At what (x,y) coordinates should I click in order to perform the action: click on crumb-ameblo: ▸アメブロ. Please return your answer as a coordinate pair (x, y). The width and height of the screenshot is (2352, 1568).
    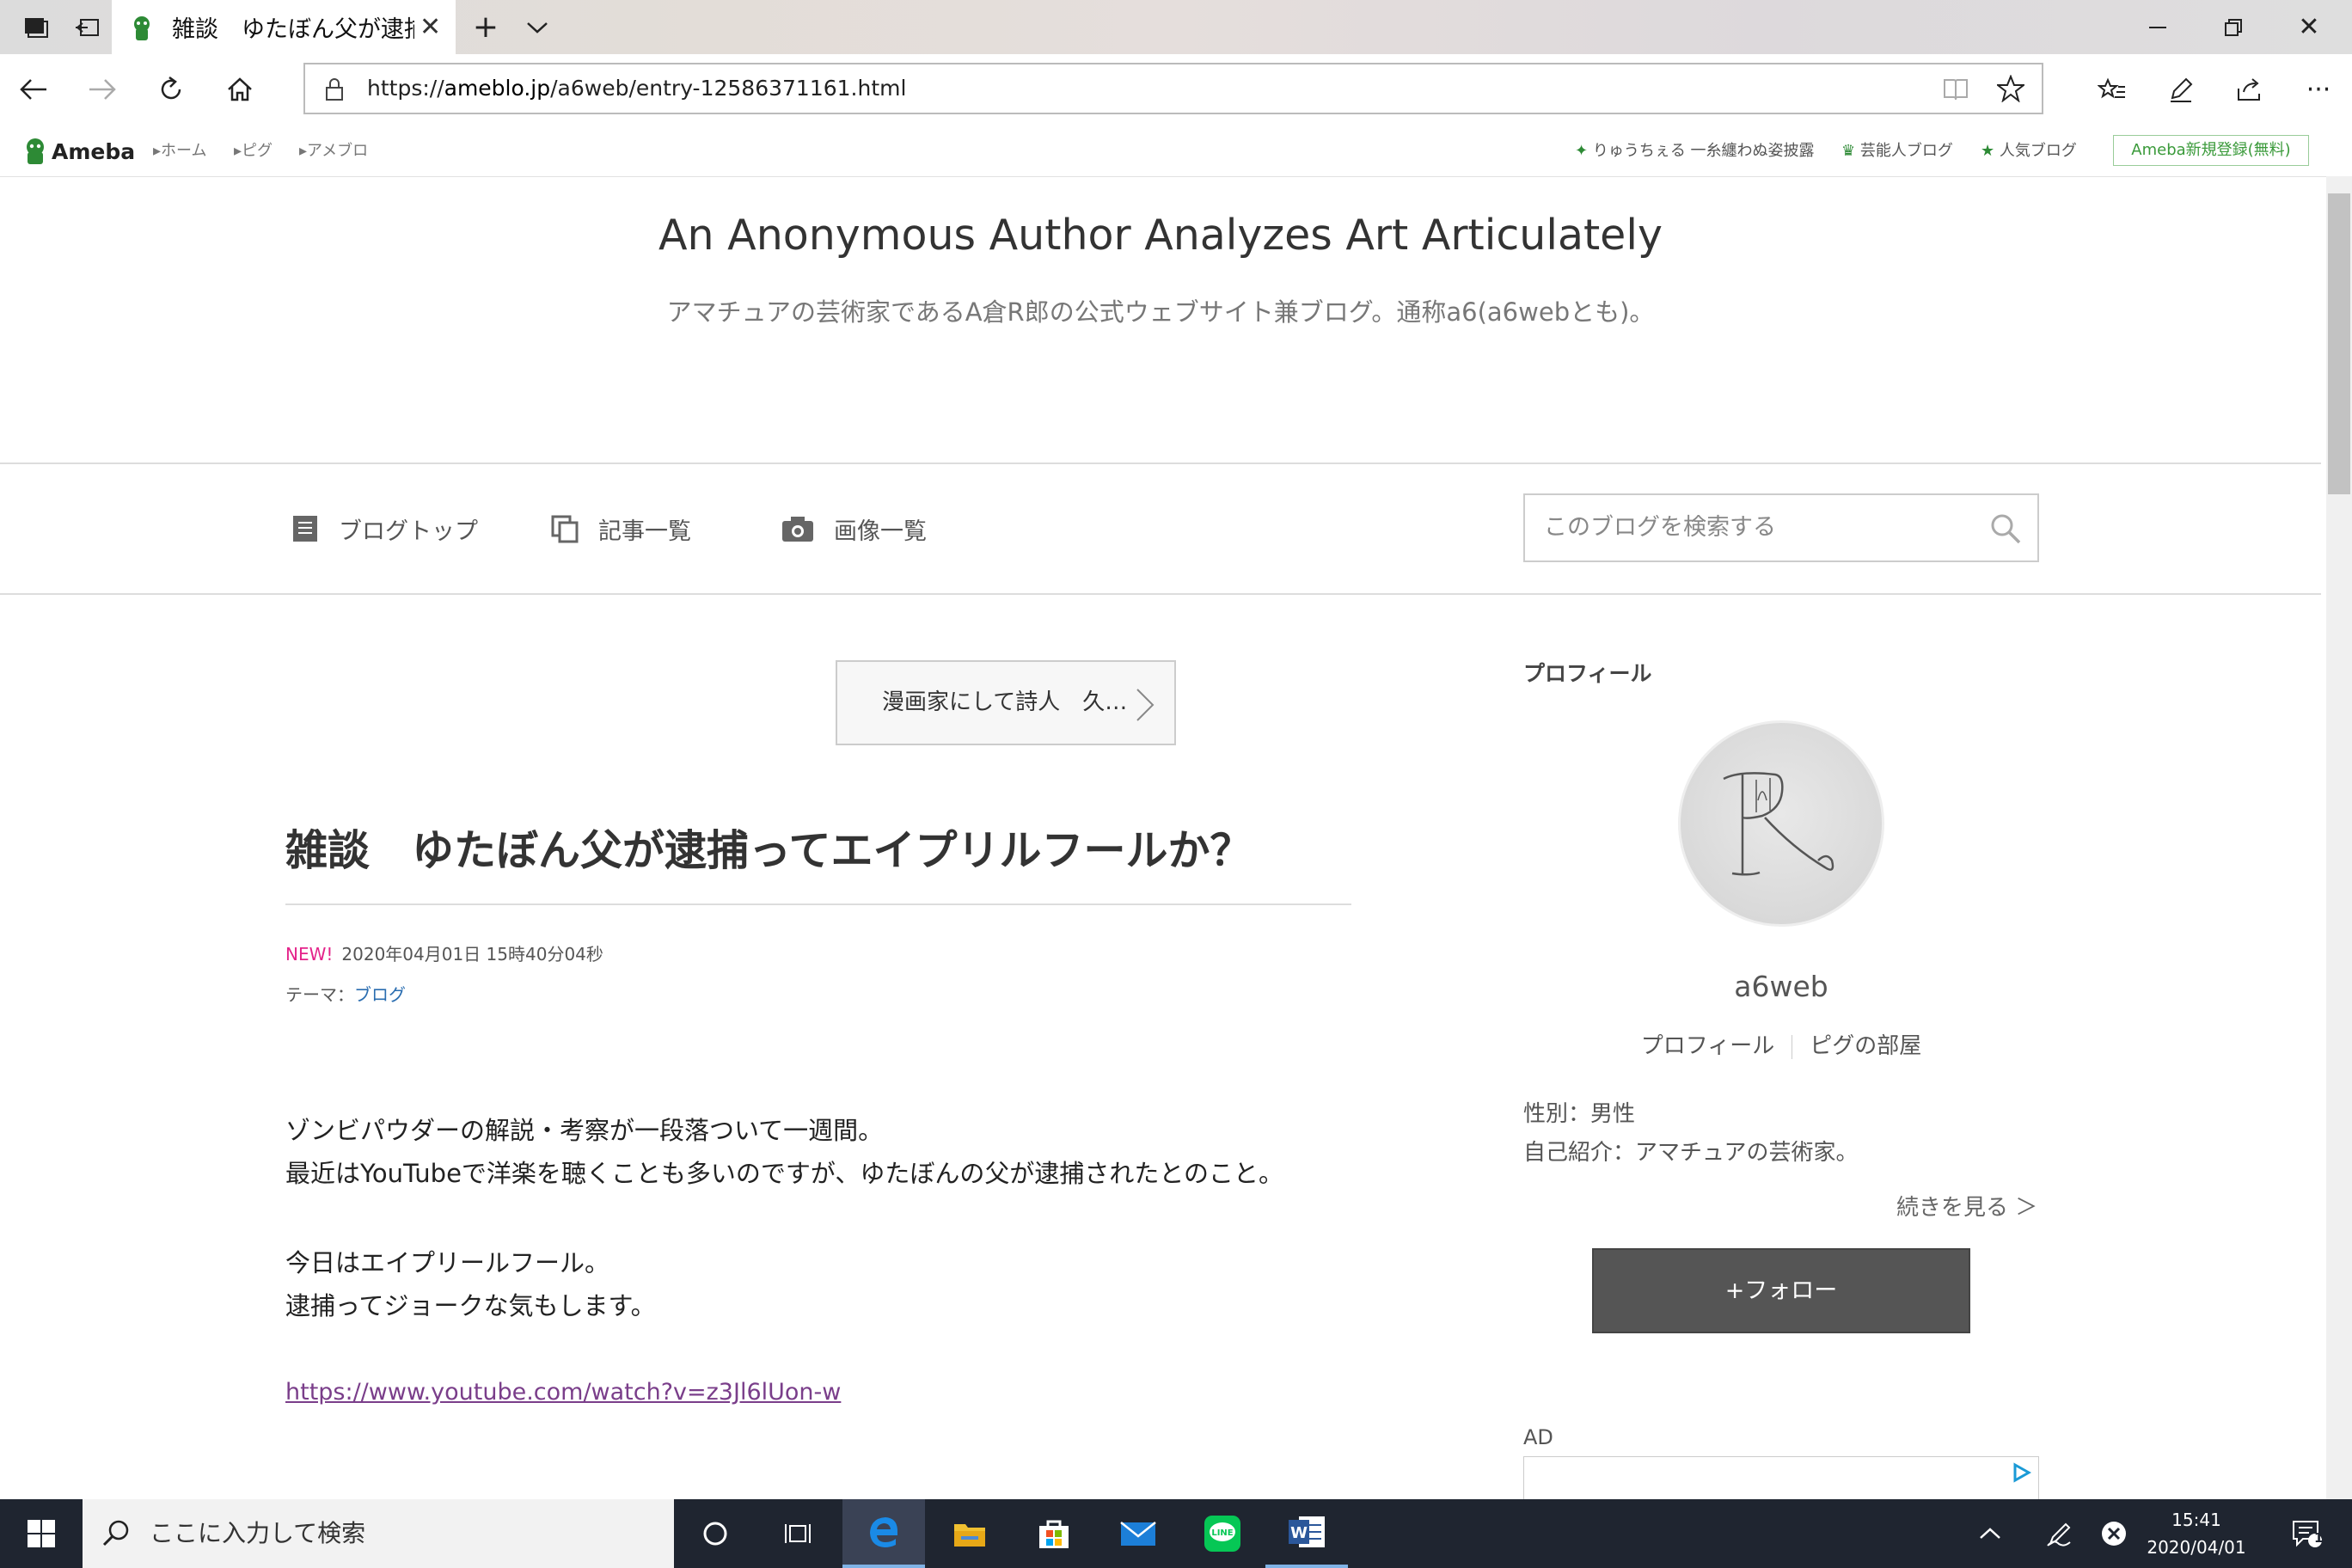
    Looking at the image, I should click on (333, 151).